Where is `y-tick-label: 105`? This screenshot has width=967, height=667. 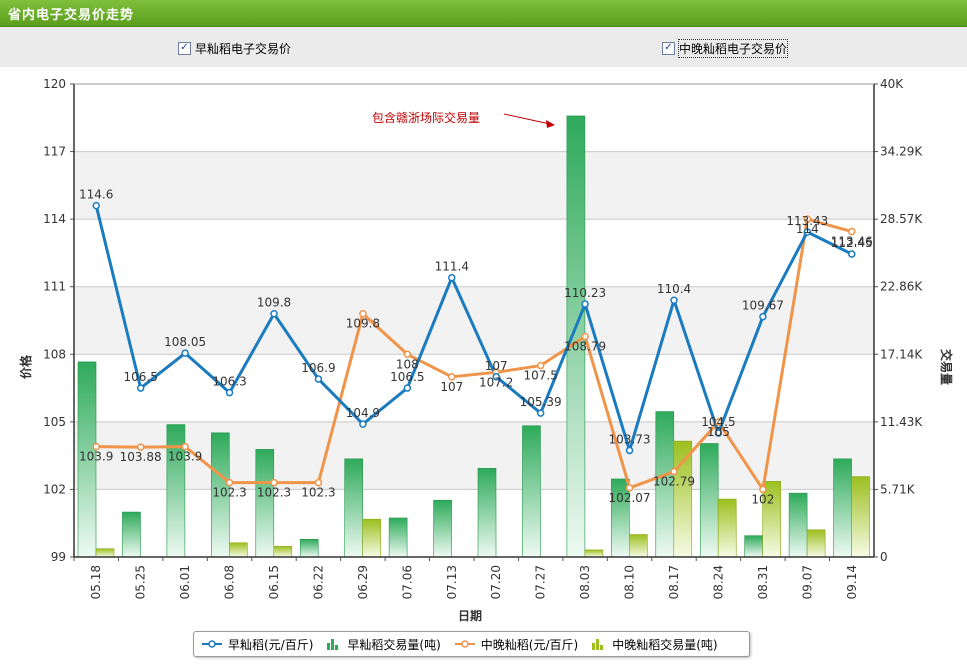
y-tick-label: 105 is located at coordinates (54, 422).